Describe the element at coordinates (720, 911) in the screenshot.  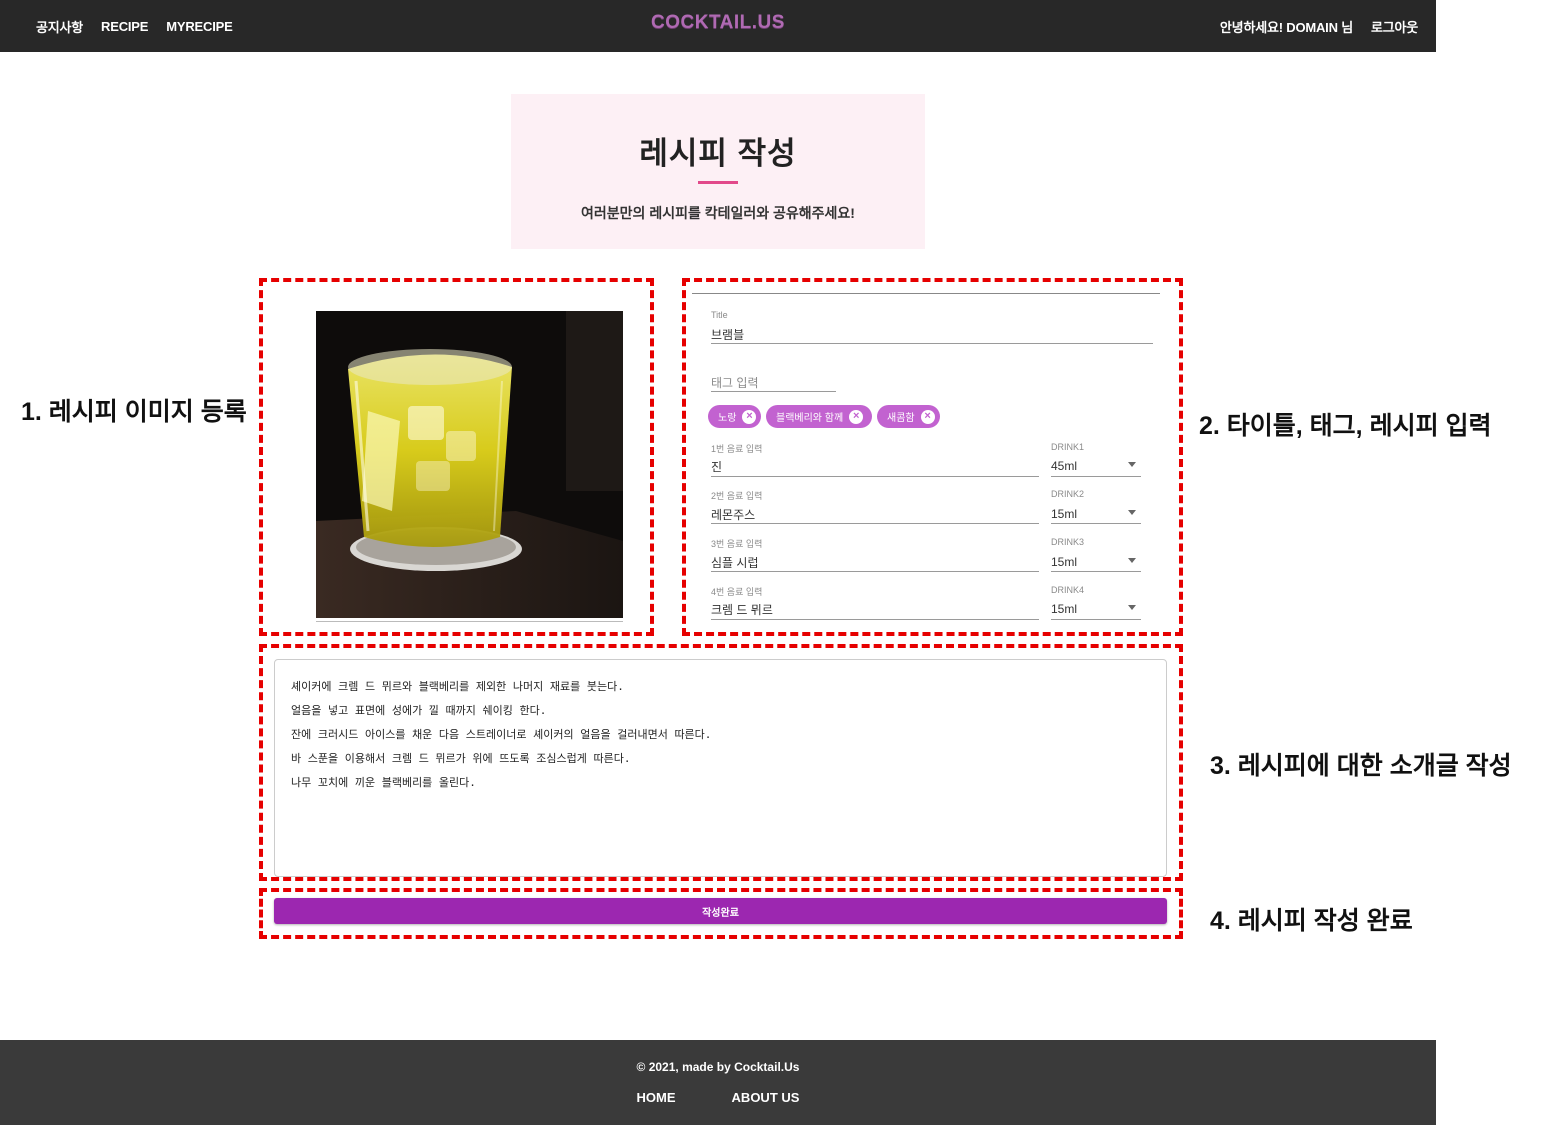
I see `submit-recipe-button: 작성완료` at that location.